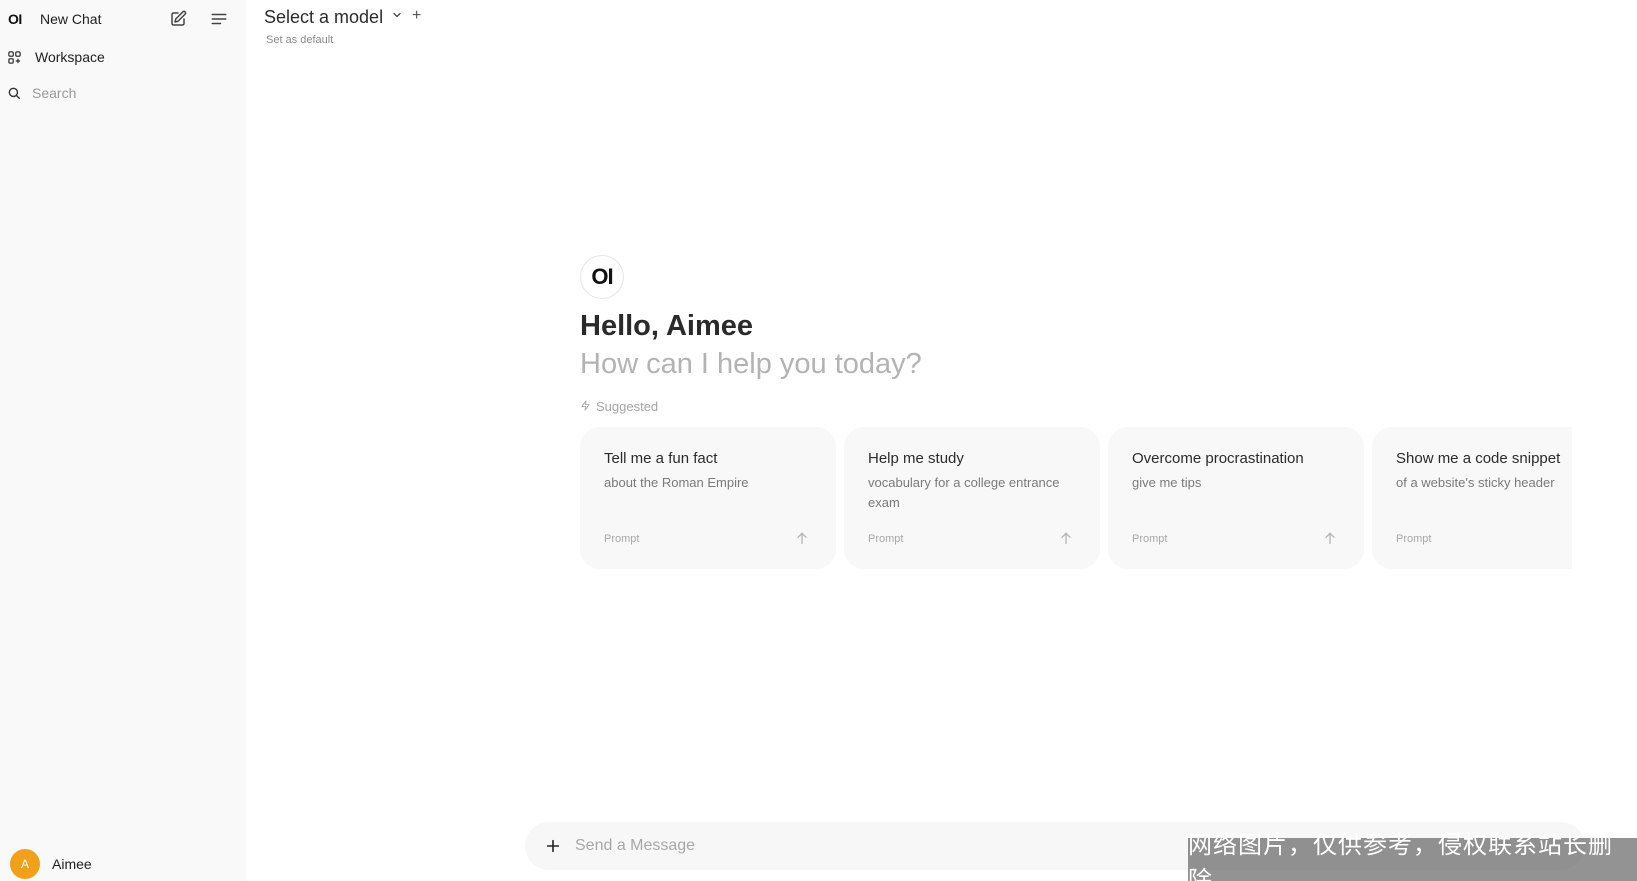 The height and width of the screenshot is (881, 1637). I want to click on plus-icon, so click(553, 846).